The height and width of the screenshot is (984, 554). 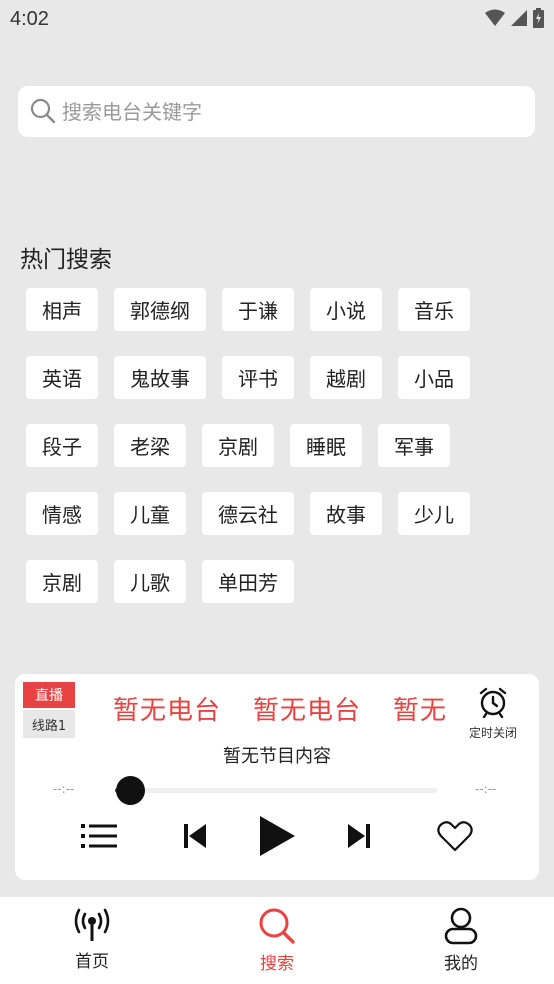 What do you see at coordinates (434, 513) in the screenshot?
I see `hot-tag: 少儿` at bounding box center [434, 513].